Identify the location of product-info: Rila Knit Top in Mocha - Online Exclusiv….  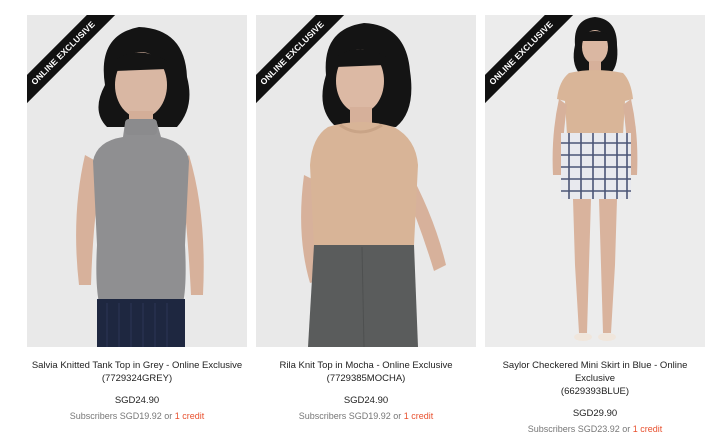
(366, 385).